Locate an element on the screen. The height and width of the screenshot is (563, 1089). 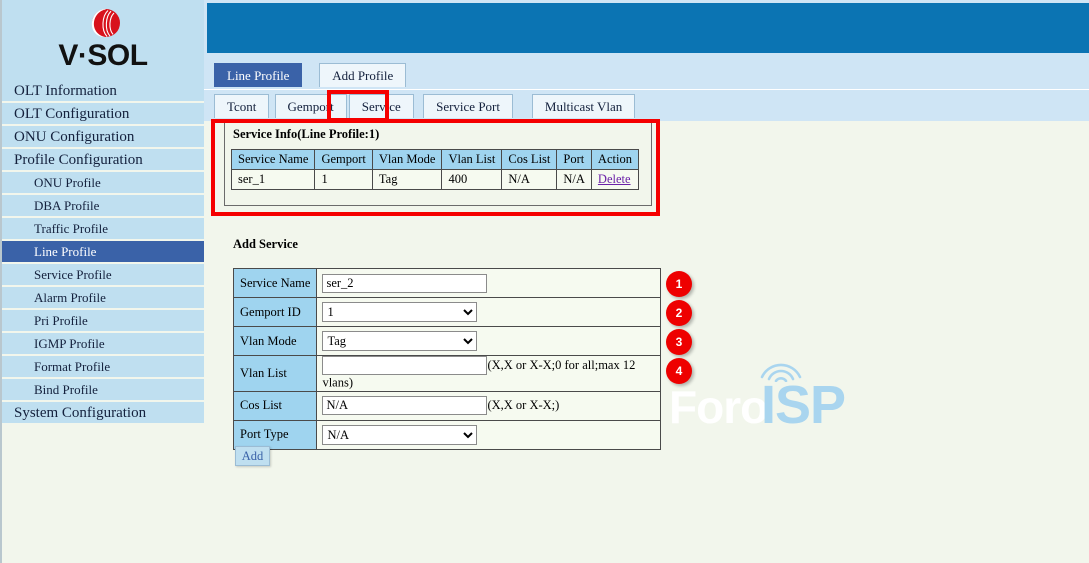
subtab-tcont: Tcont is located at coordinates (242, 106).